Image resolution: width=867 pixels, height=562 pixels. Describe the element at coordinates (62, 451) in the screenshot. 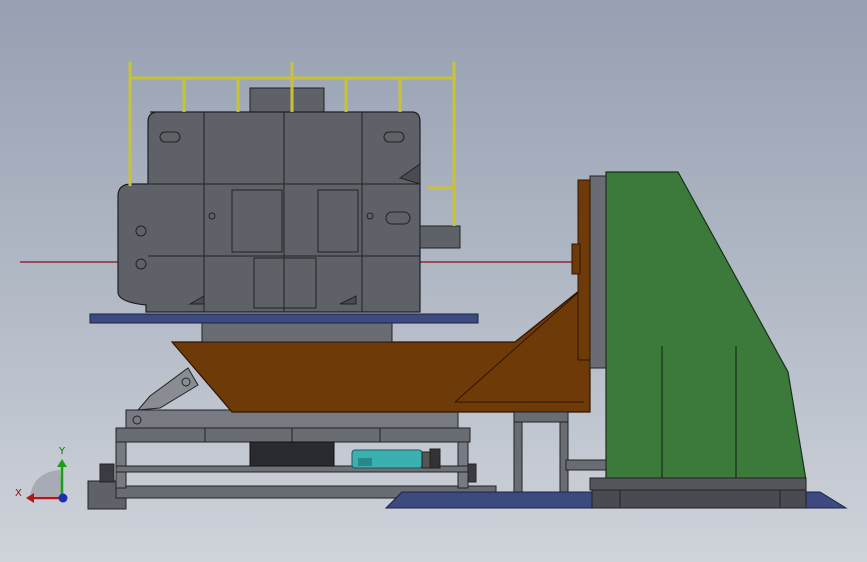

I see `axis-y-label: Y` at that location.